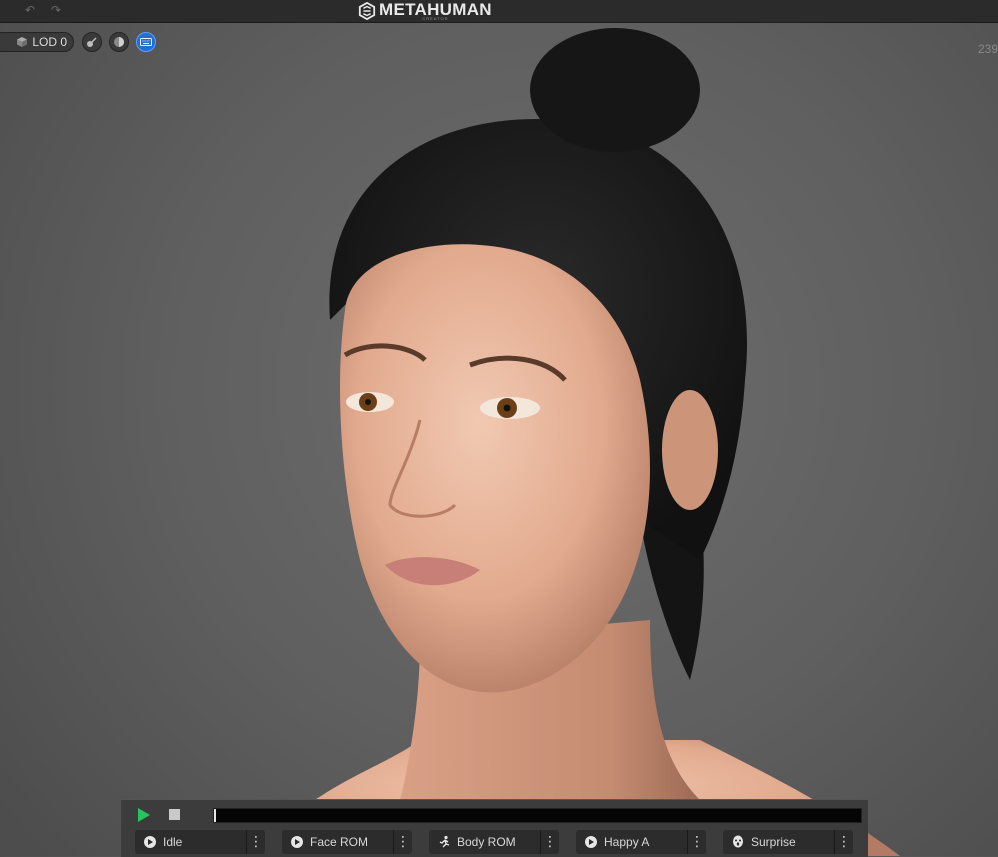  Describe the element at coordinates (444, 841) in the screenshot. I see `running-figure-icon` at that location.